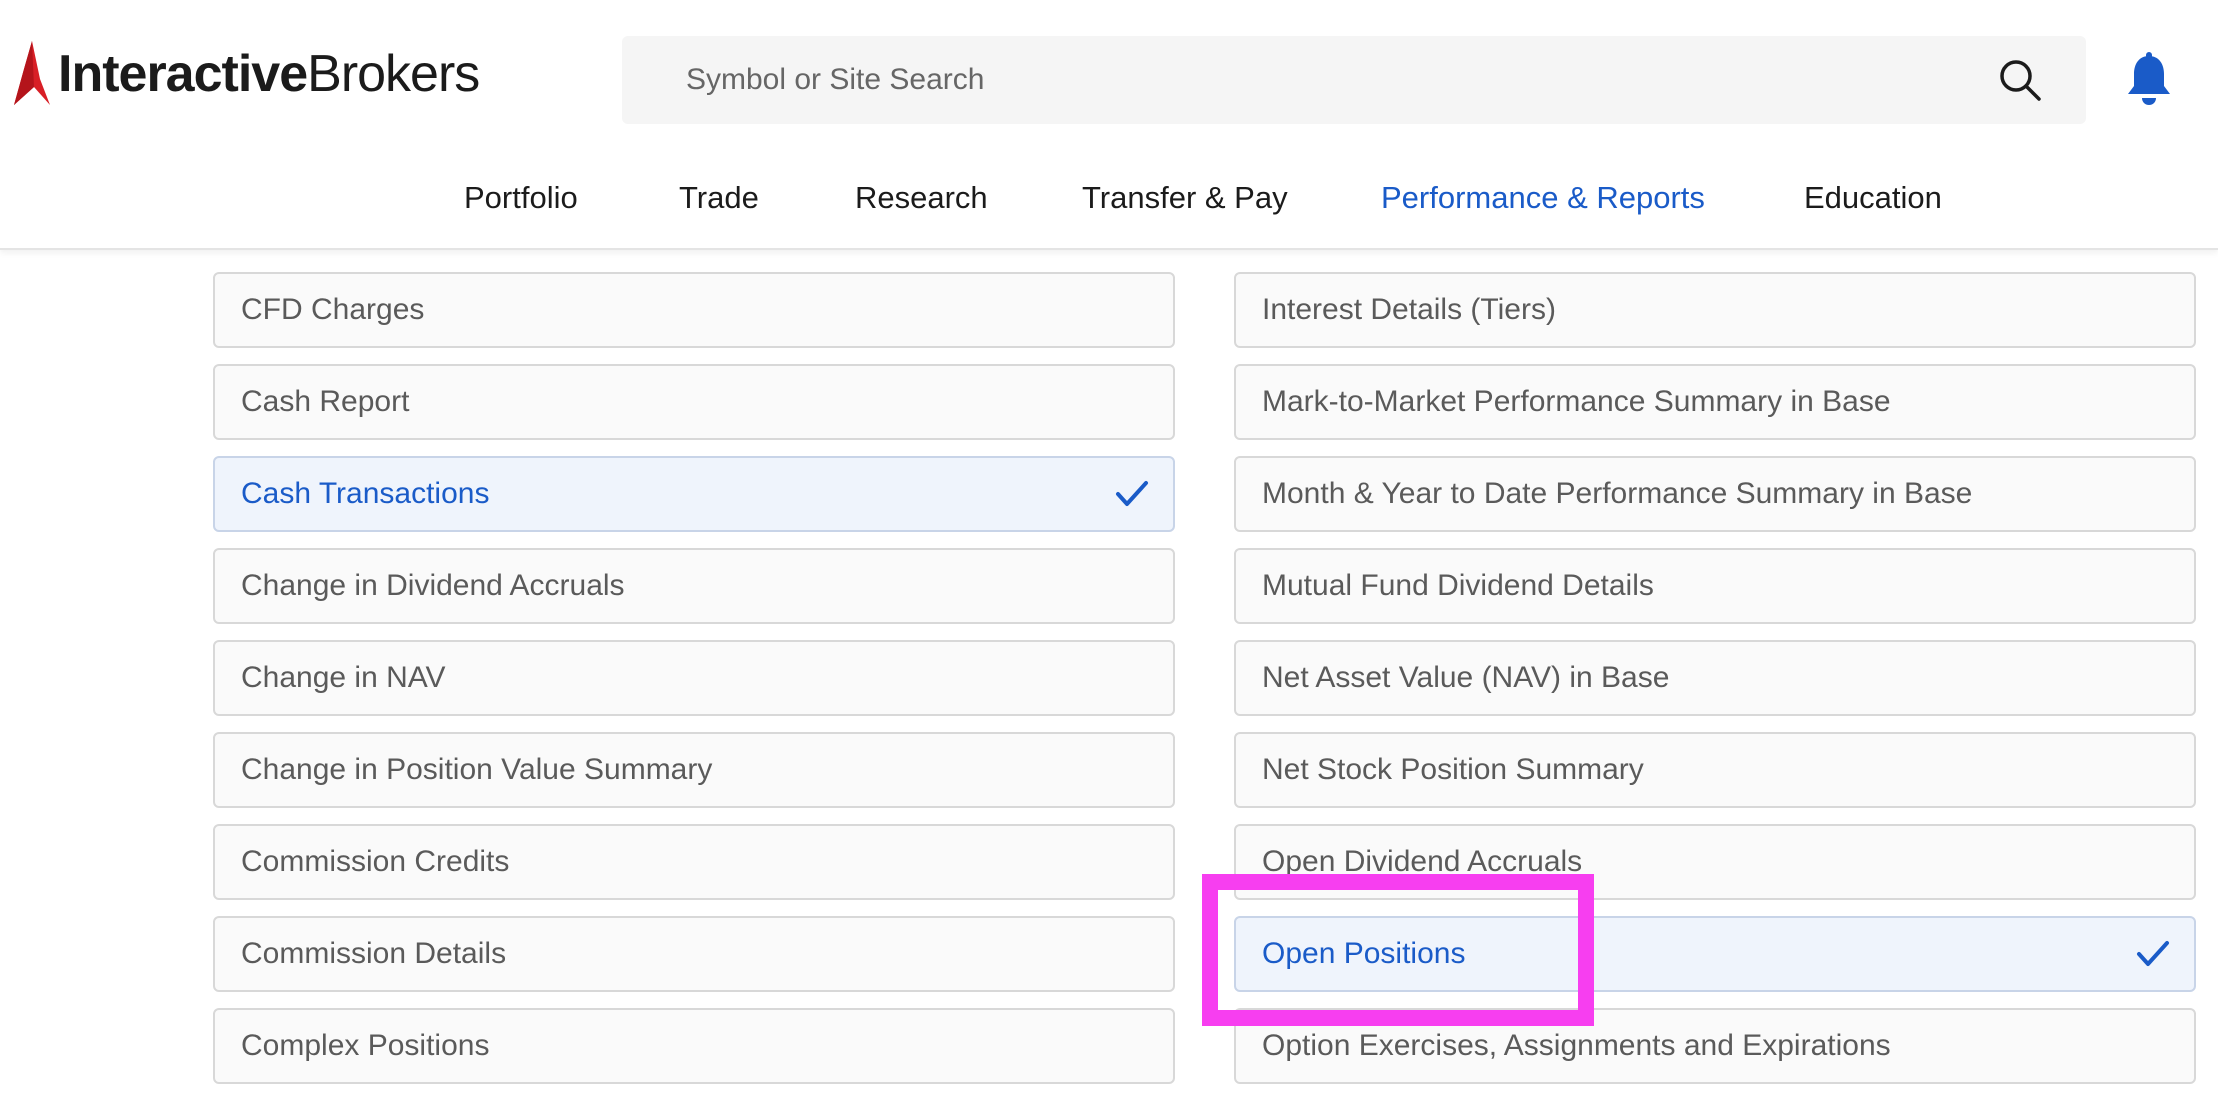 This screenshot has width=2218, height=1094. Describe the element at coordinates (365, 493) in the screenshot. I see `section-item-label: Cash Transactions` at that location.